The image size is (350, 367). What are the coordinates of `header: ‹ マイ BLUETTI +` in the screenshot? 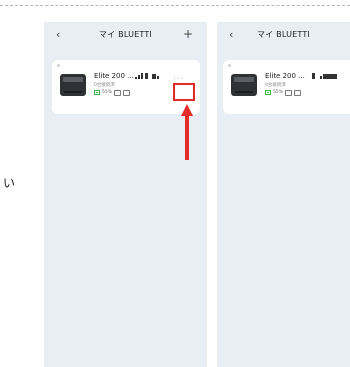 It's located at (125, 36).